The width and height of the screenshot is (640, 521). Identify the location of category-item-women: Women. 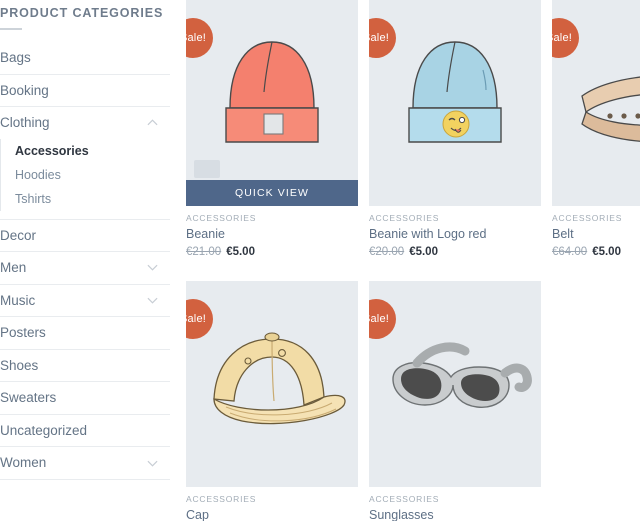
(85, 464).